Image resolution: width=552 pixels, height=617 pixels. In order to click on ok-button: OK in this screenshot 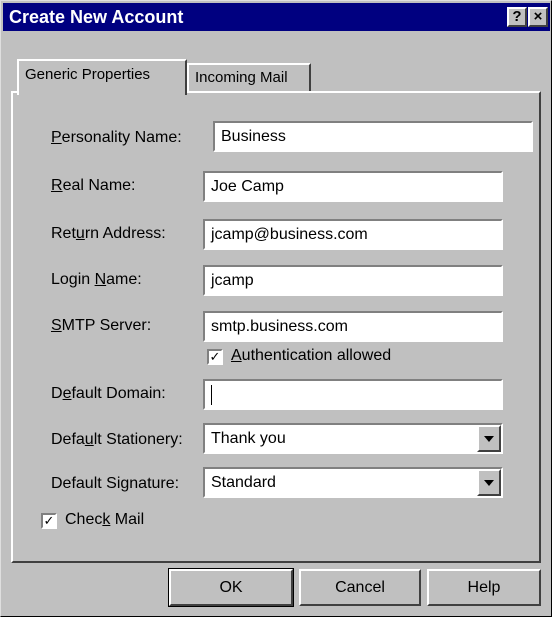, I will do `click(231, 587)`.